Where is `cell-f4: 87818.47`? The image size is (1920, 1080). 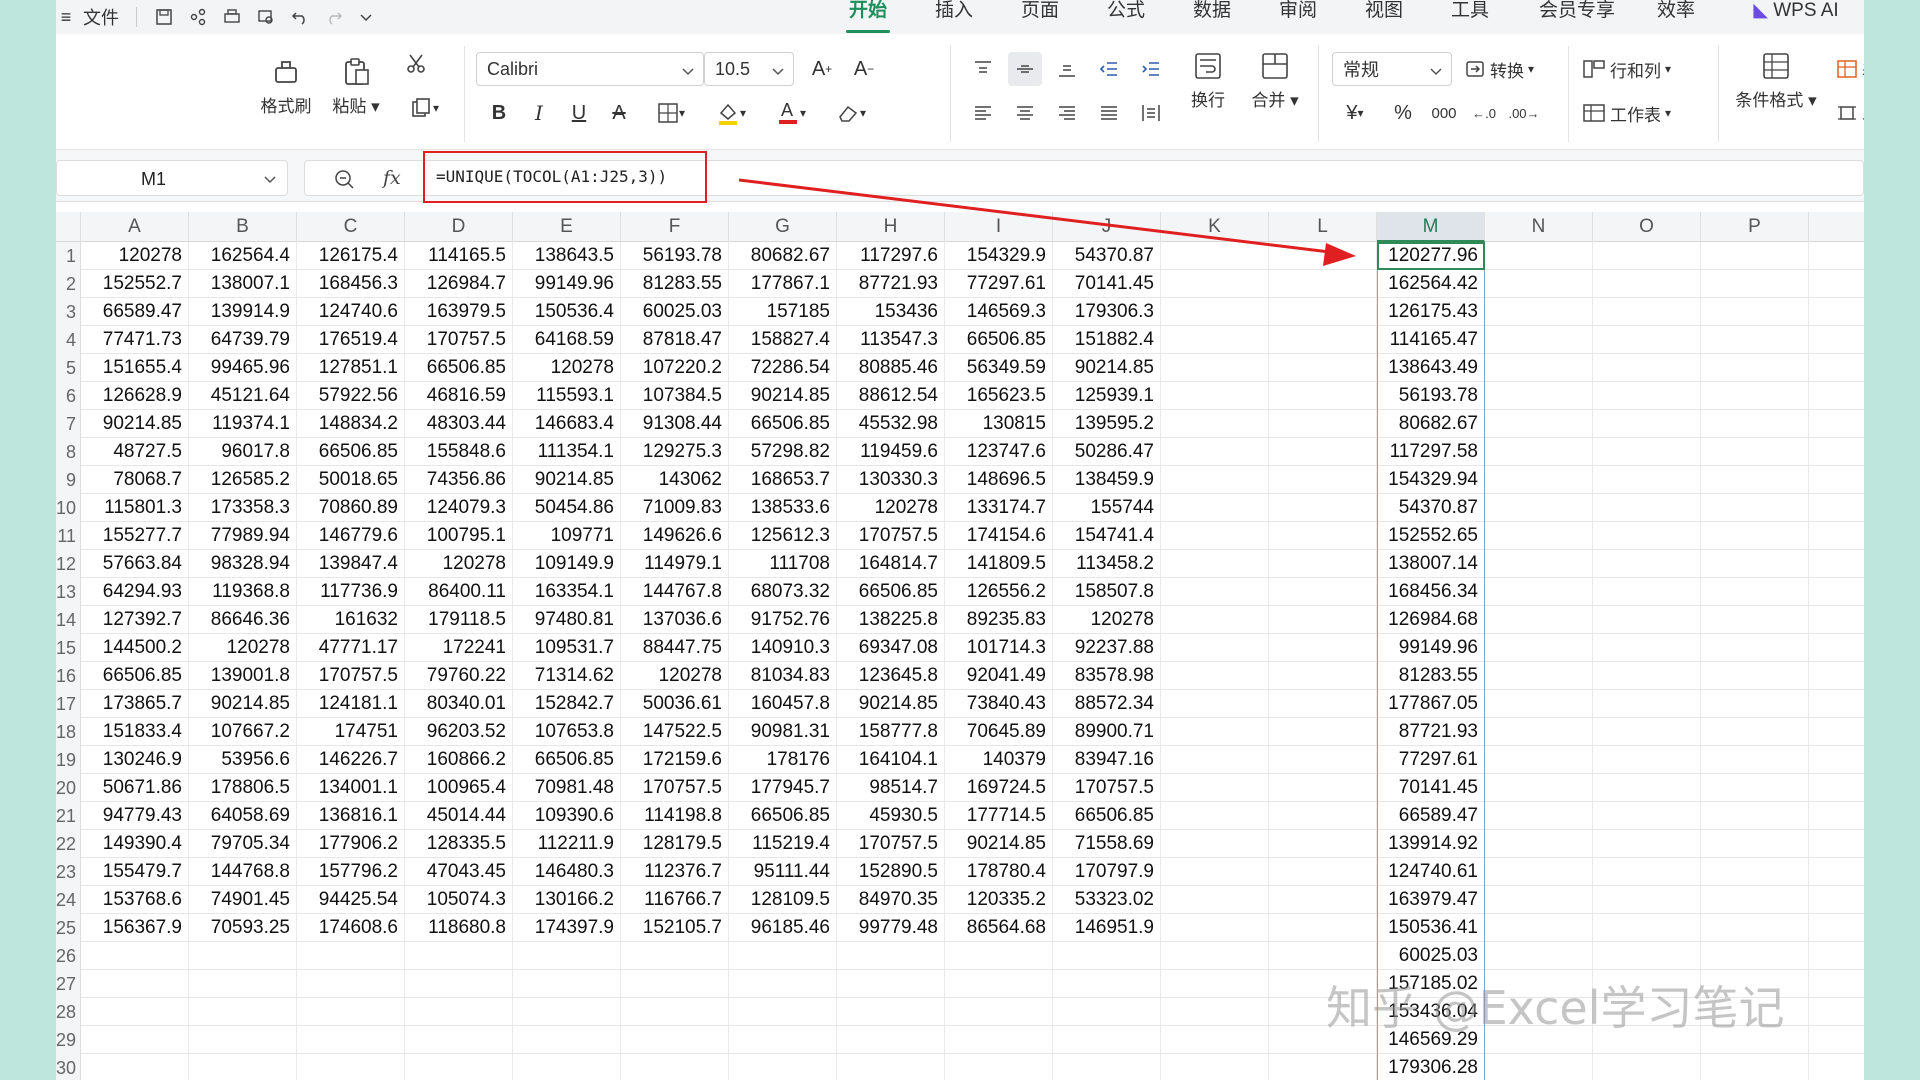 cell-f4: 87818.47 is located at coordinates (675, 340).